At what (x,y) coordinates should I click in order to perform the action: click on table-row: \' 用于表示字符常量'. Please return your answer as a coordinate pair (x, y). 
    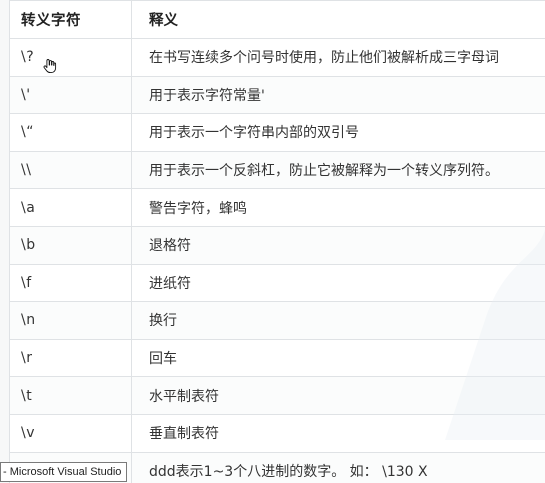
    Looking at the image, I should click on (277, 95).